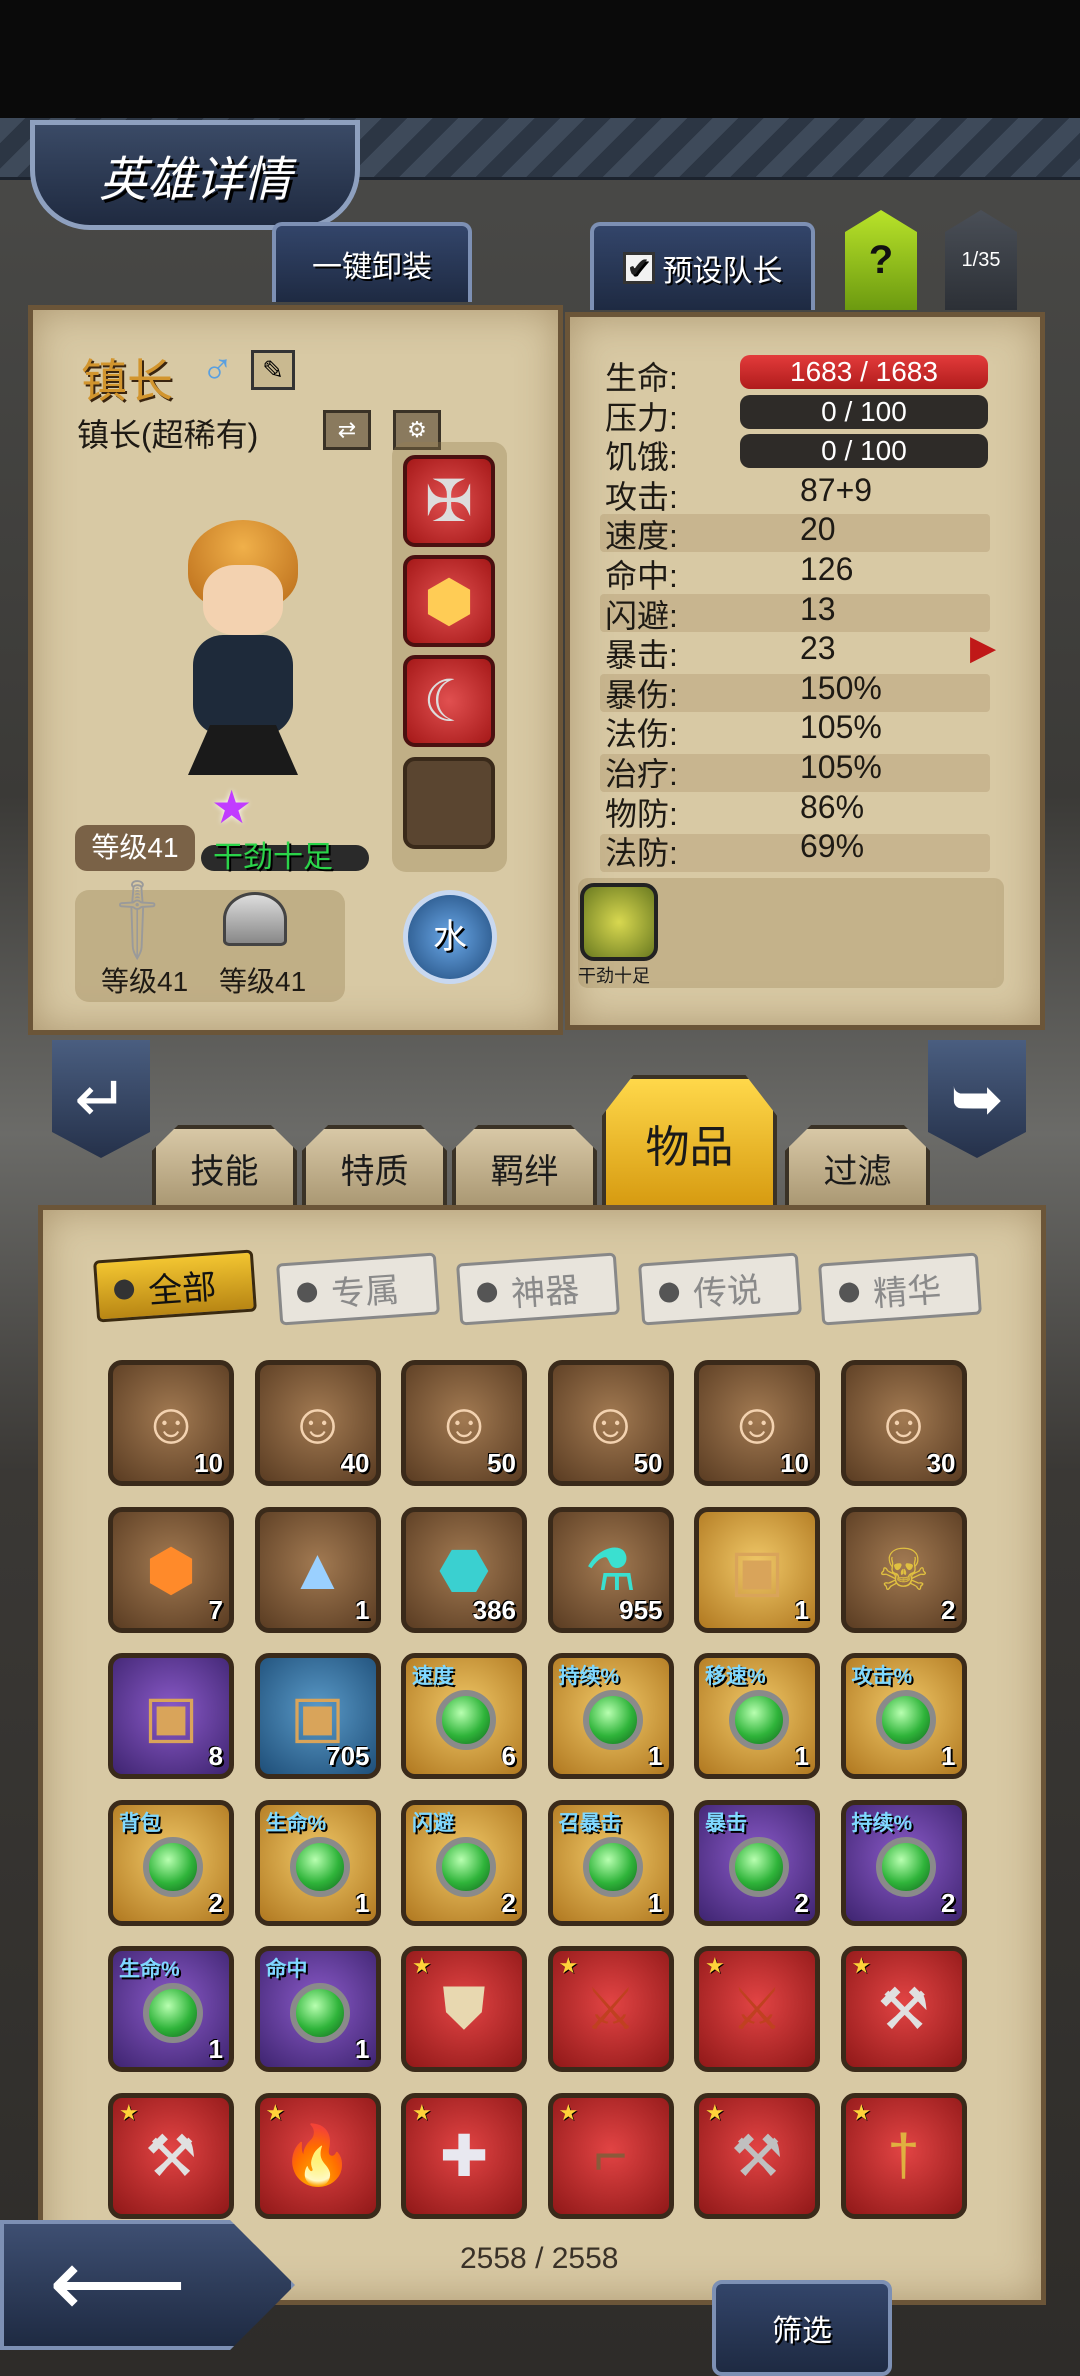 Image resolution: width=1080 pixels, height=2376 pixels. Describe the element at coordinates (215, 1609) in the screenshot. I see `item-count: 7` at that location.